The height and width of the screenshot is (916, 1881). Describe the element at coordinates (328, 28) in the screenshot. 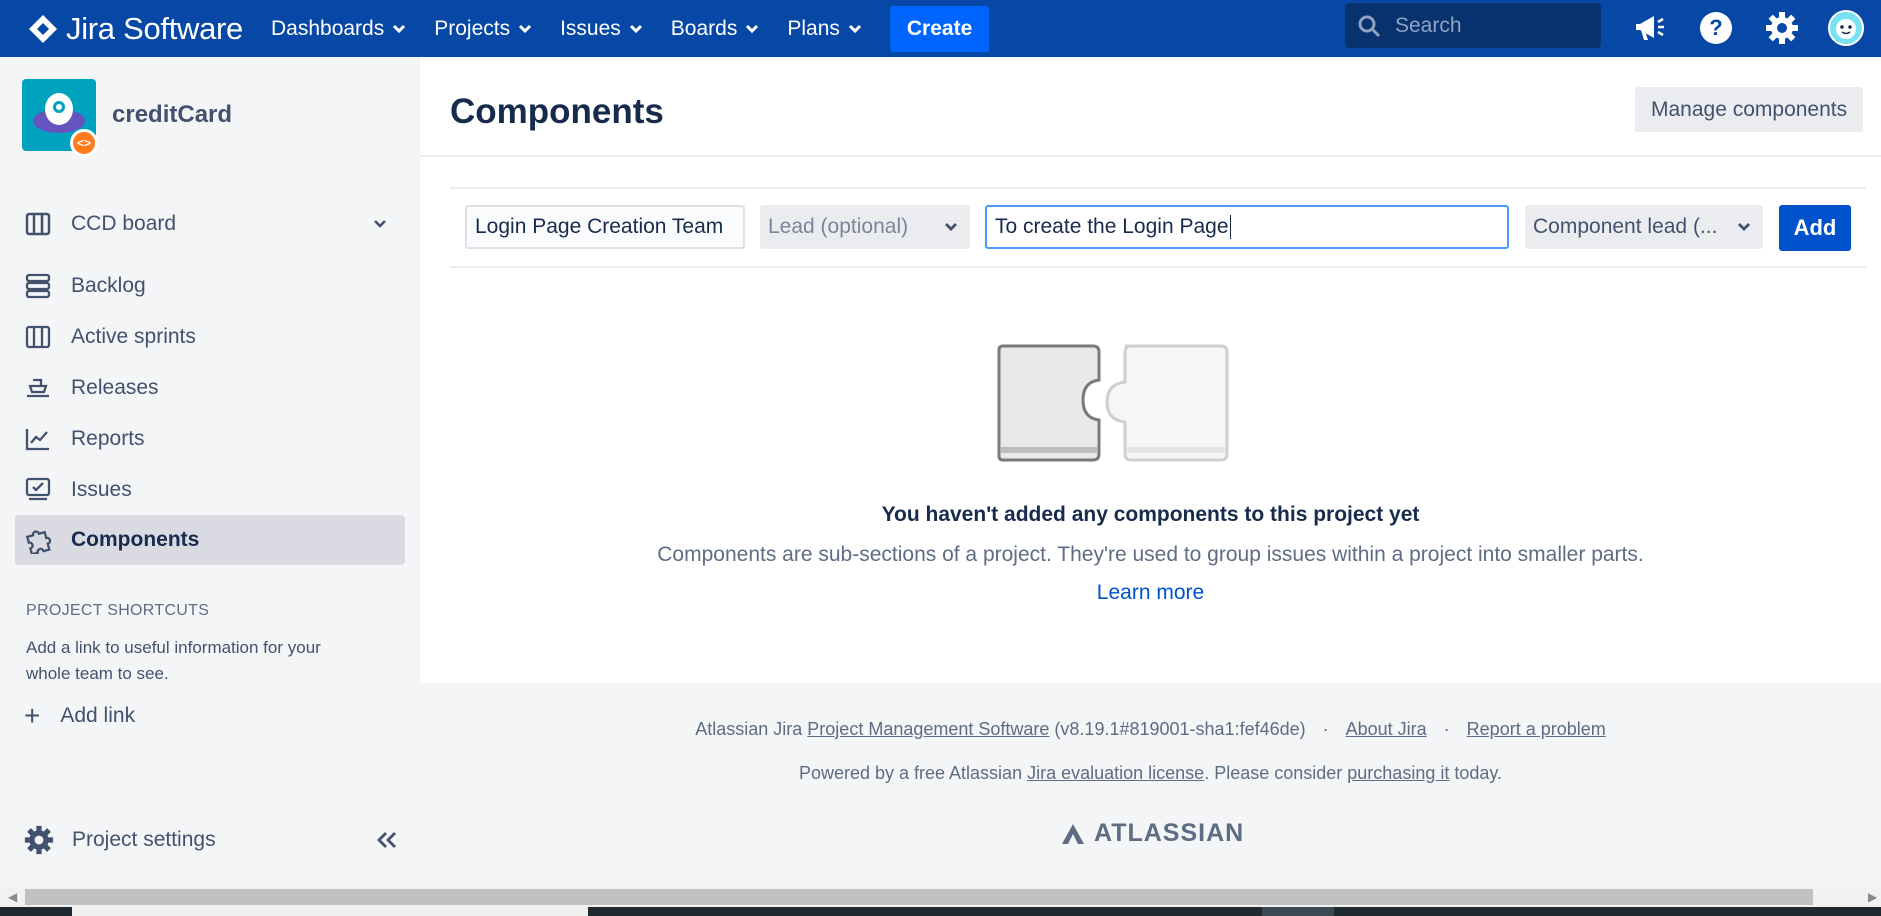

I see `nav-dashboards-label: Dashboards` at that location.